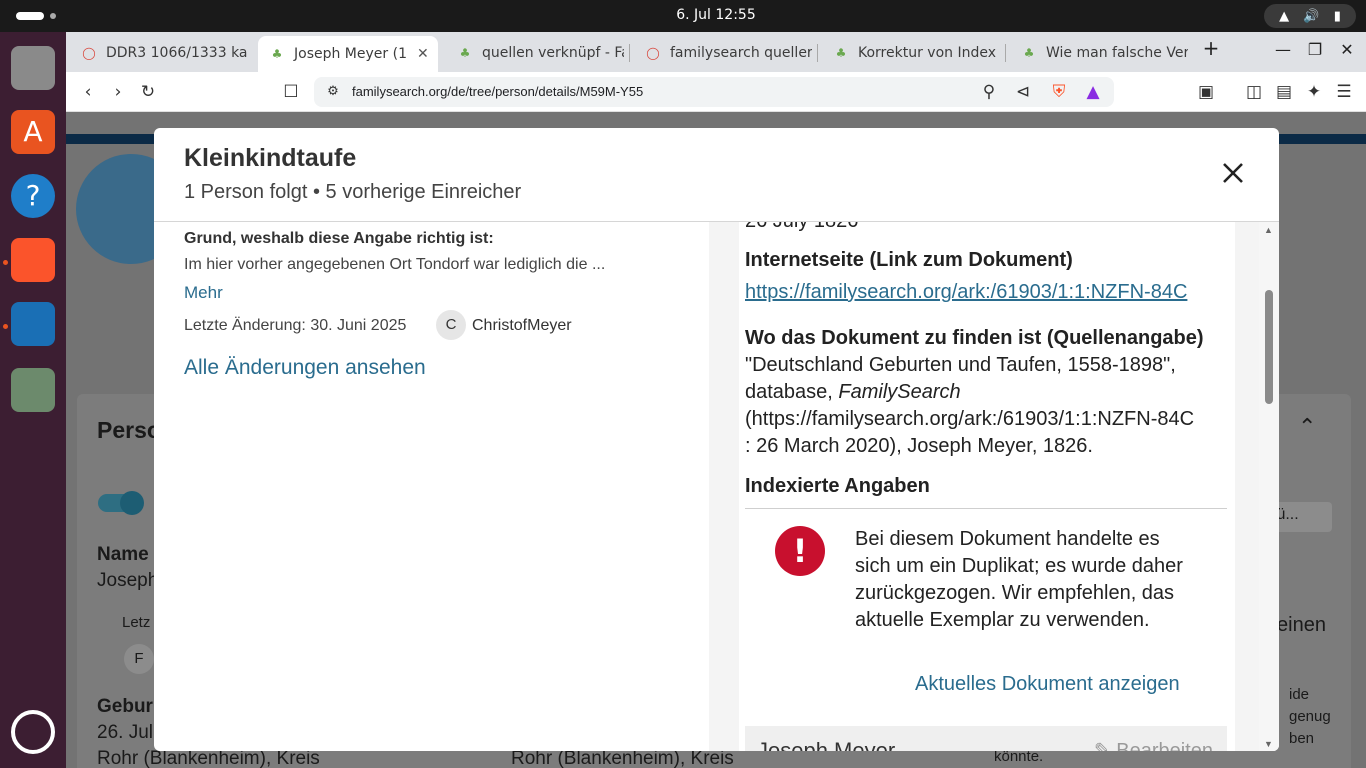 This screenshot has width=1366, height=768. What do you see at coordinates (1254, 92) in the screenshot?
I see `sidebar-icon: ◫` at bounding box center [1254, 92].